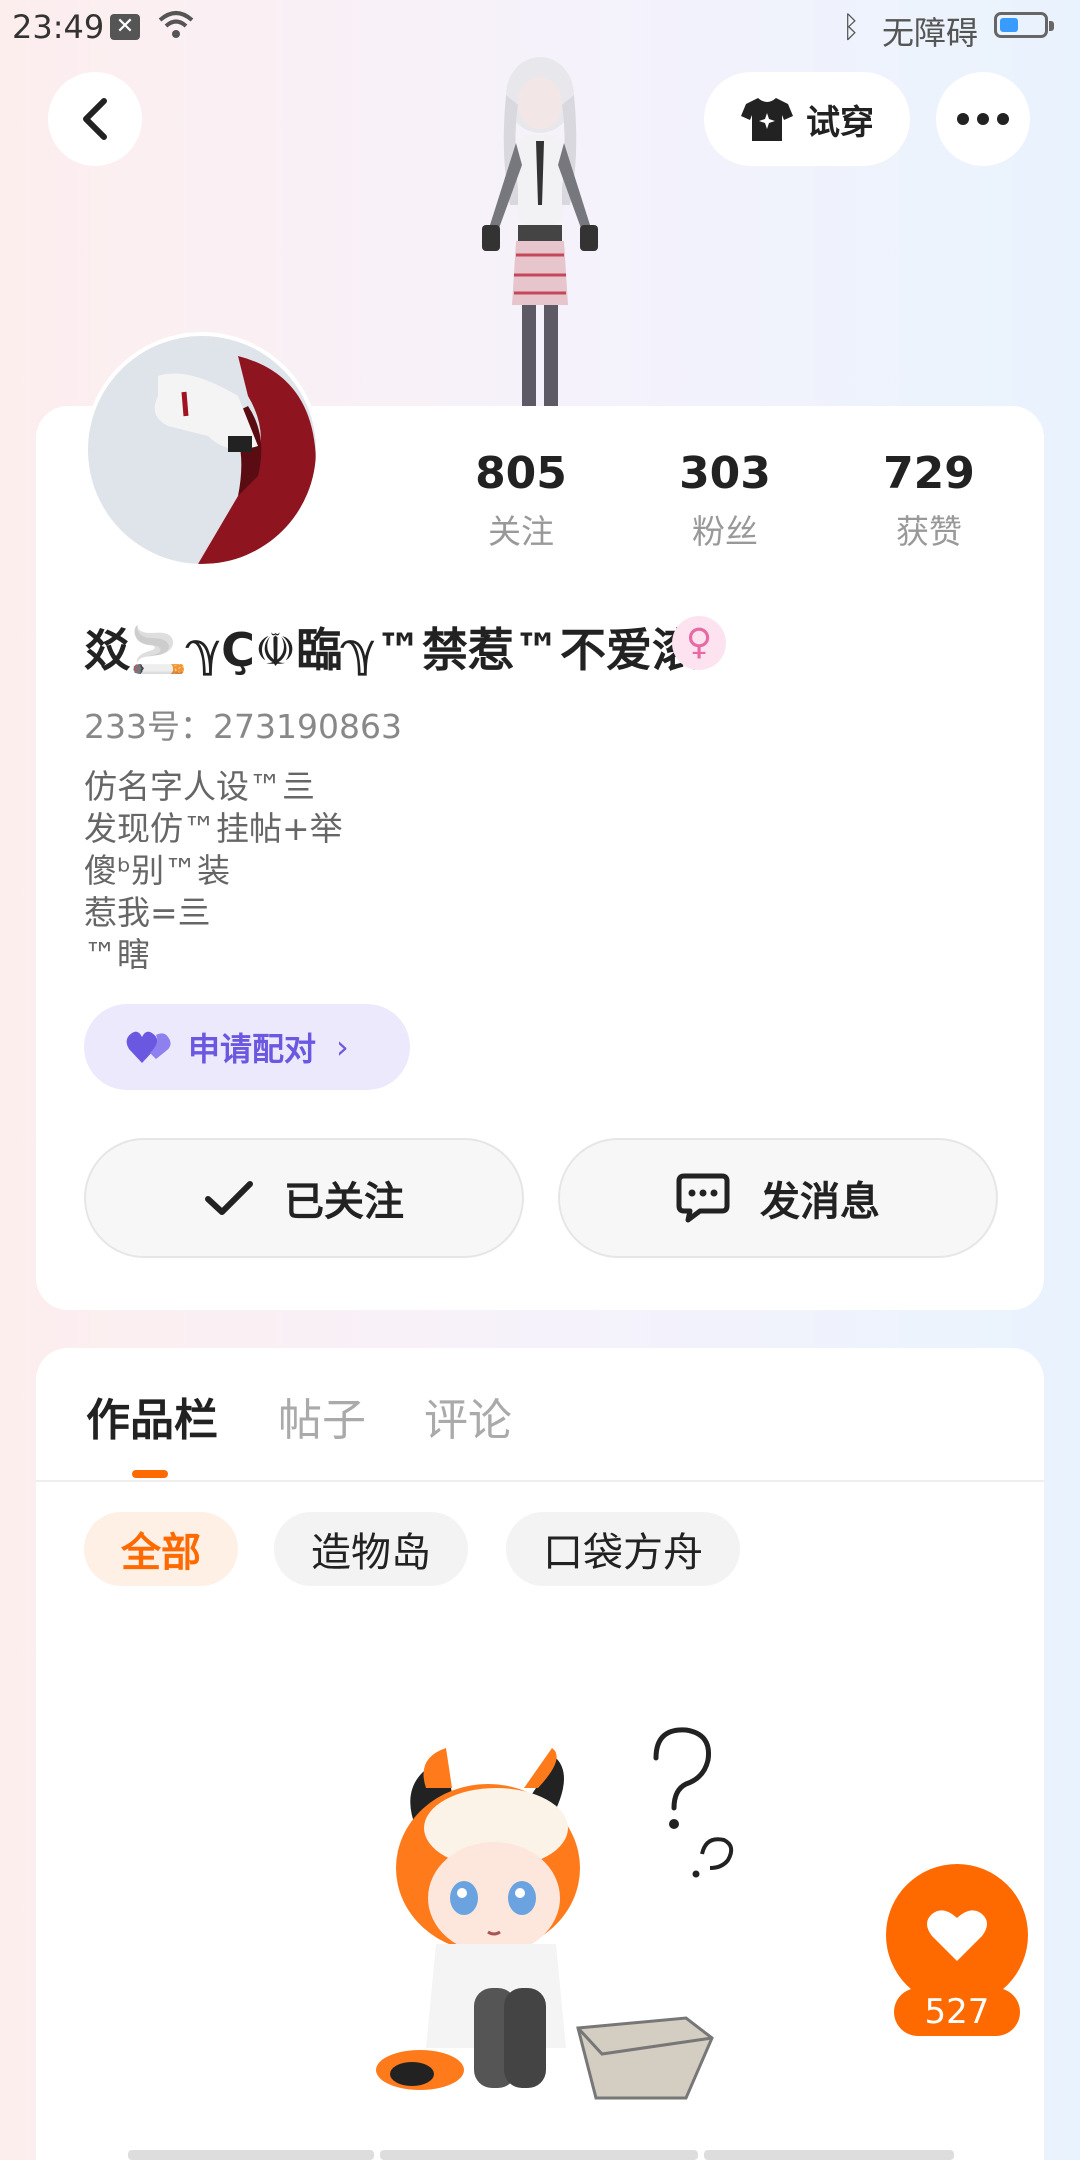 The height and width of the screenshot is (2160, 1080). I want to click on filter-creation-island: 造物岛, so click(371, 1549).